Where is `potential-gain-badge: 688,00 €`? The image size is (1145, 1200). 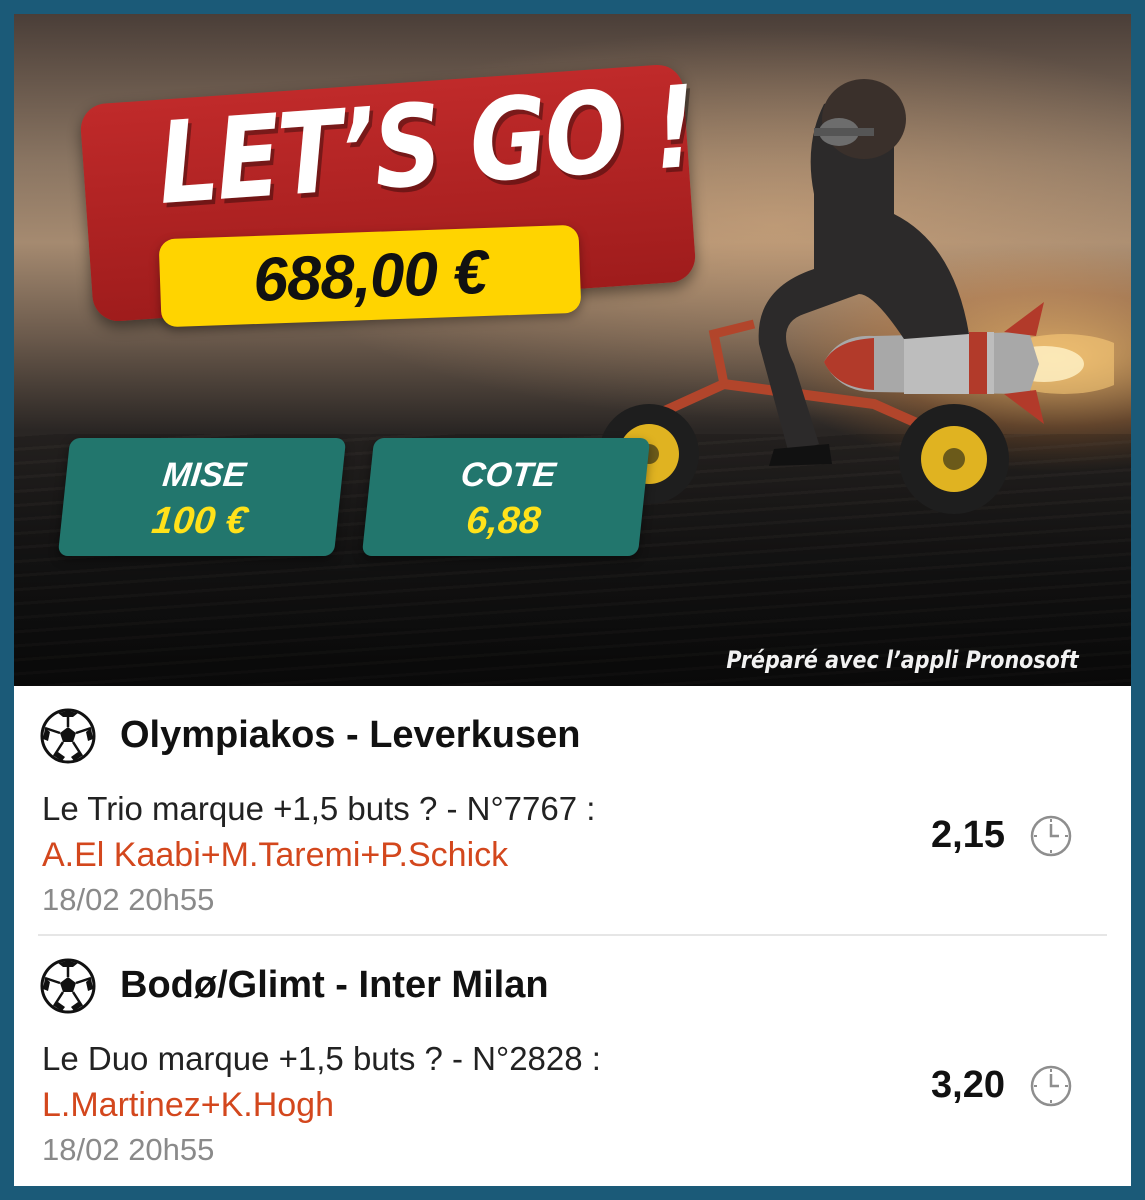
potential-gain-badge: 688,00 € is located at coordinates (370, 276).